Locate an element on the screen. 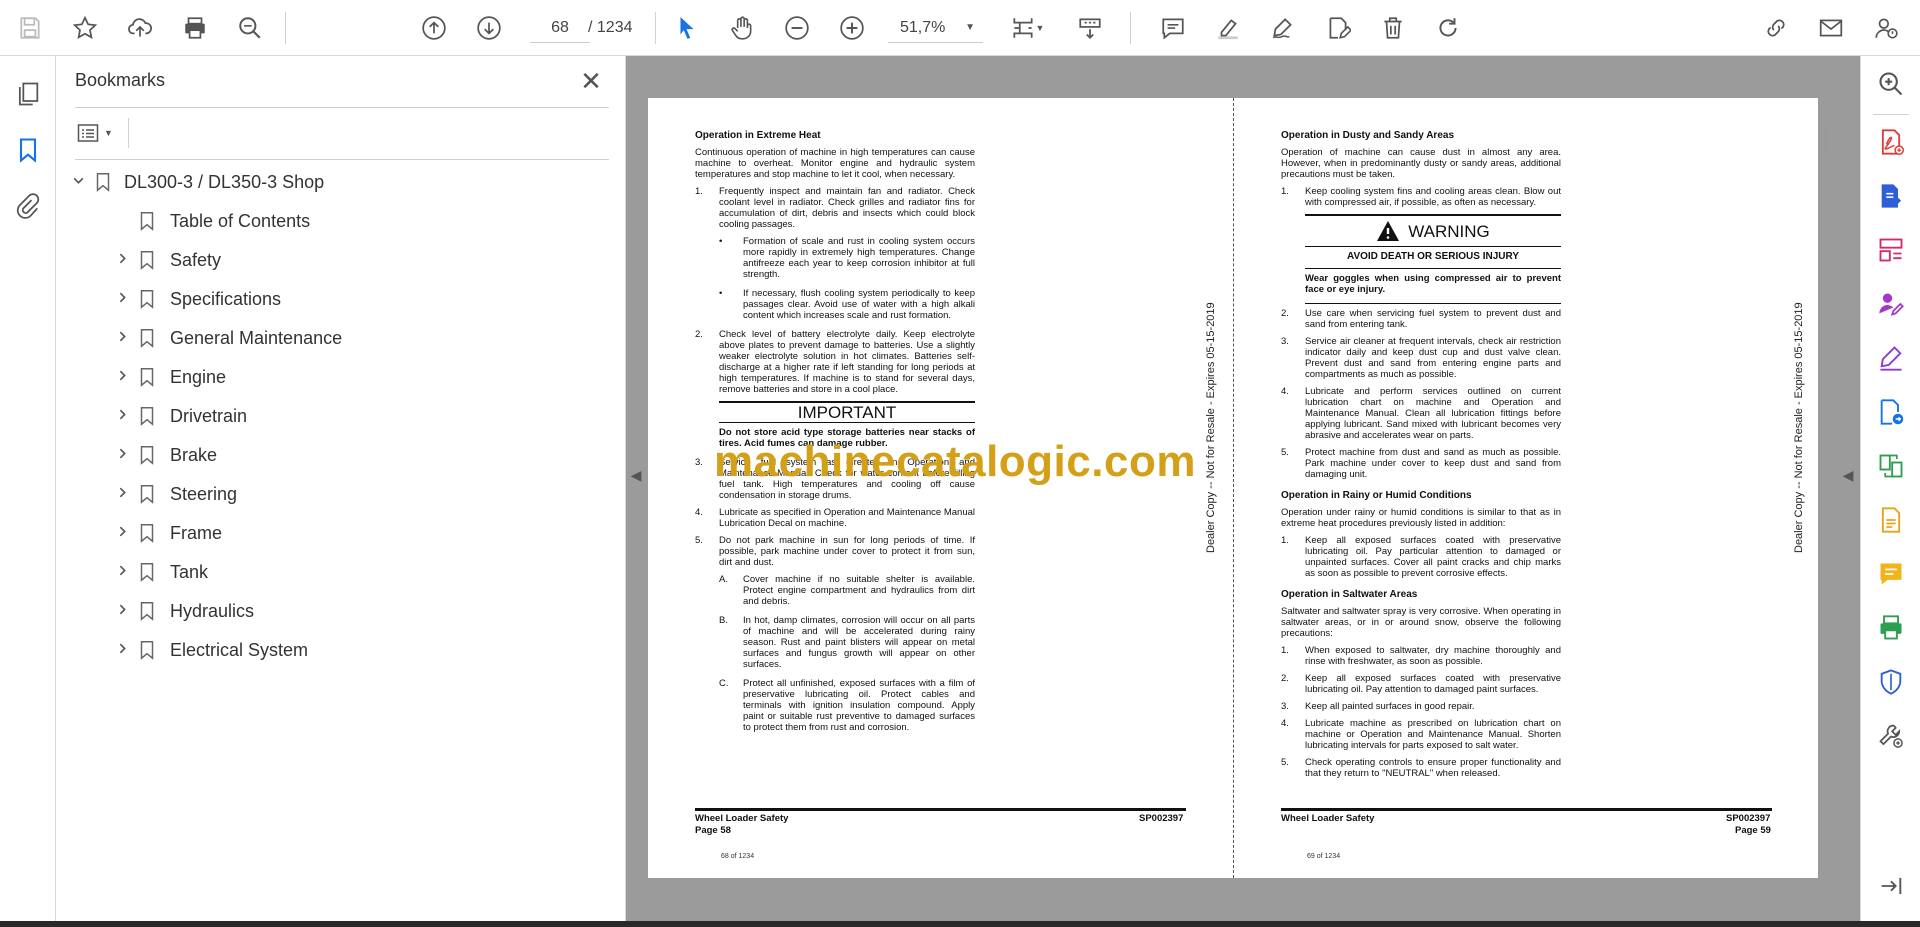  bookmark-item: Electrical System is located at coordinates (210, 650).